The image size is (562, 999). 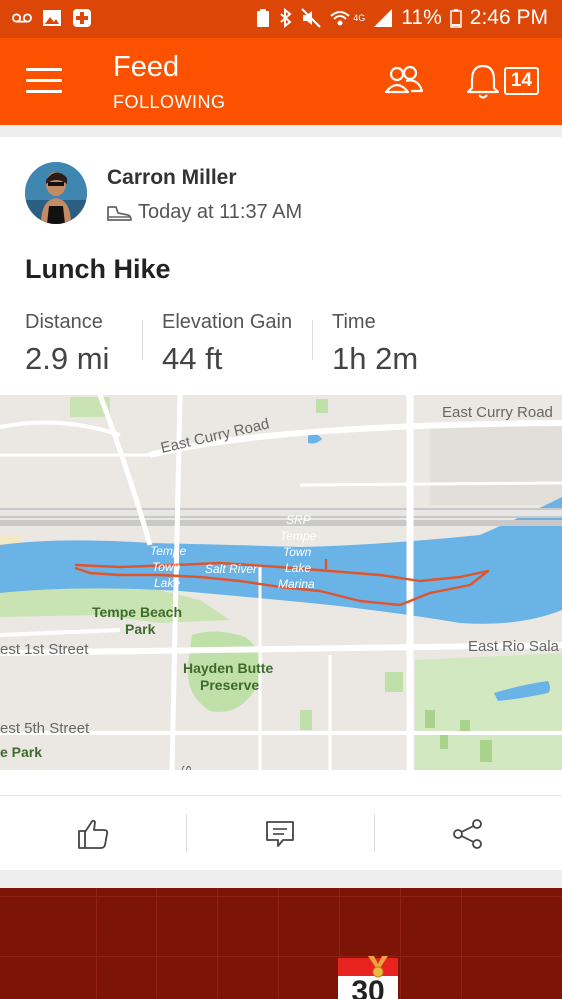 I want to click on map-label-srp-marina: Marina, so click(x=296, y=584).